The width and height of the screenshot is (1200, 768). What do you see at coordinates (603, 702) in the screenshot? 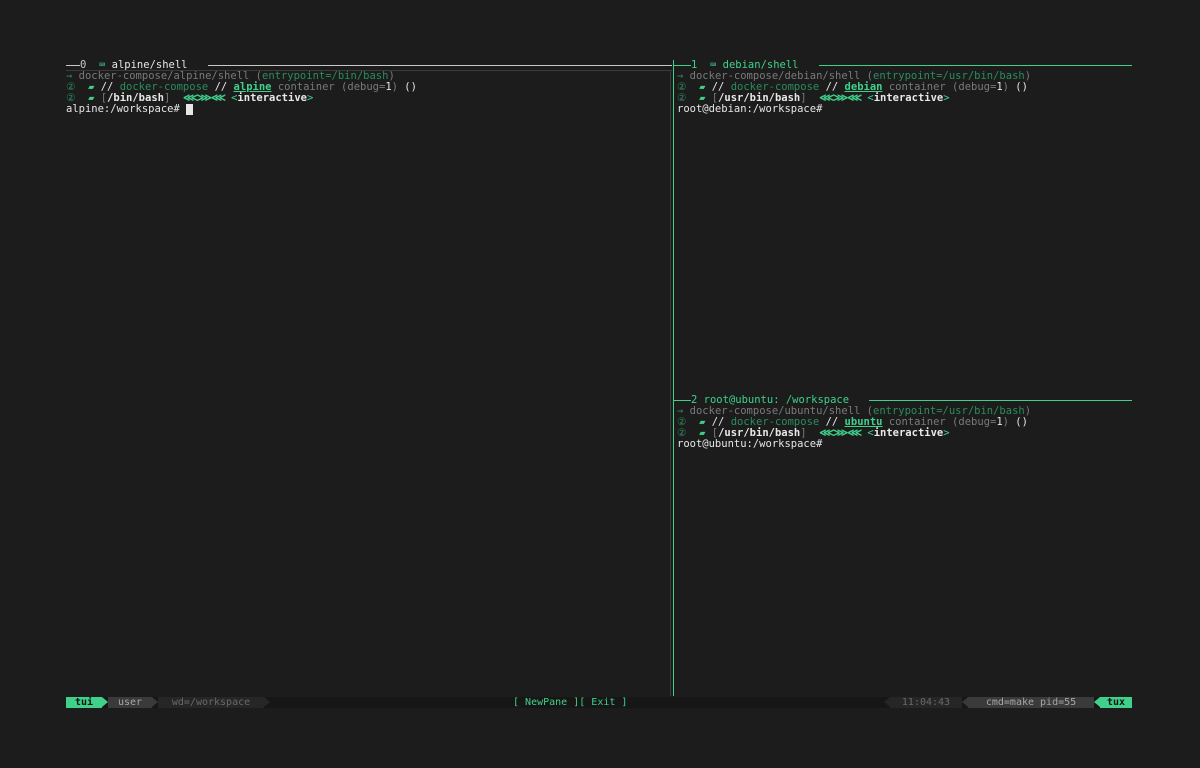
I see `exit-button: Exit` at bounding box center [603, 702].